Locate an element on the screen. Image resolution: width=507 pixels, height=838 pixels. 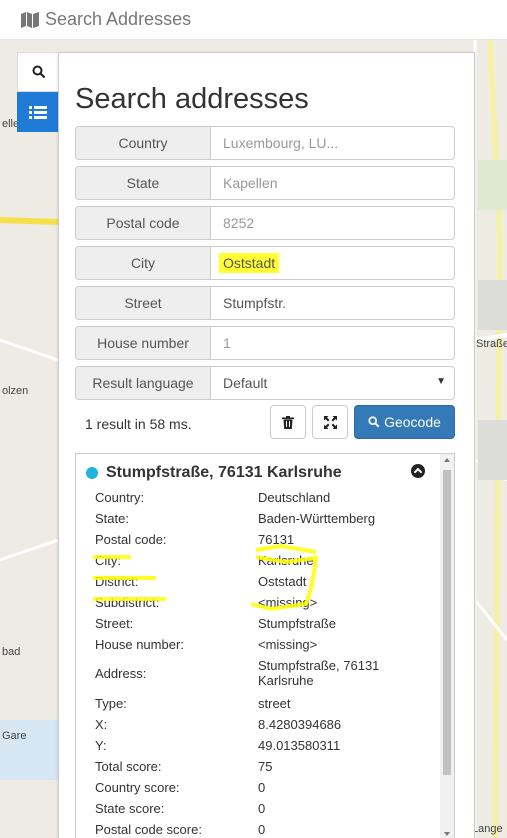
property-key: Postal code score: is located at coordinates (148, 829).